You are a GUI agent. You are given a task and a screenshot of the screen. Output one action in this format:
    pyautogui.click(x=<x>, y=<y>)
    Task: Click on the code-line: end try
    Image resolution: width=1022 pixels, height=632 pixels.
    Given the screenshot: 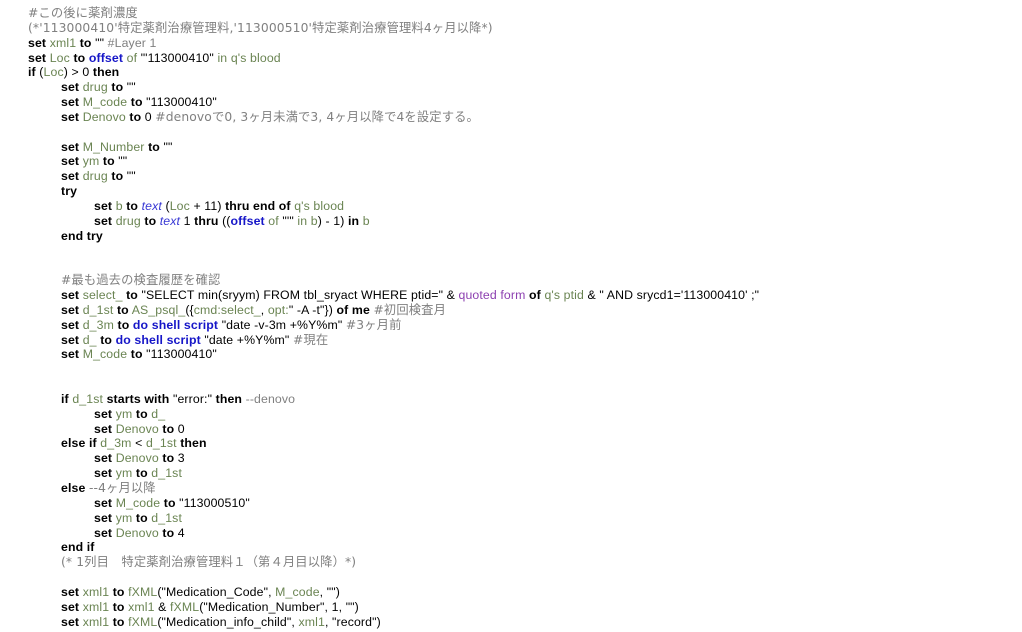 What is the action you would take?
    pyautogui.click(x=511, y=236)
    